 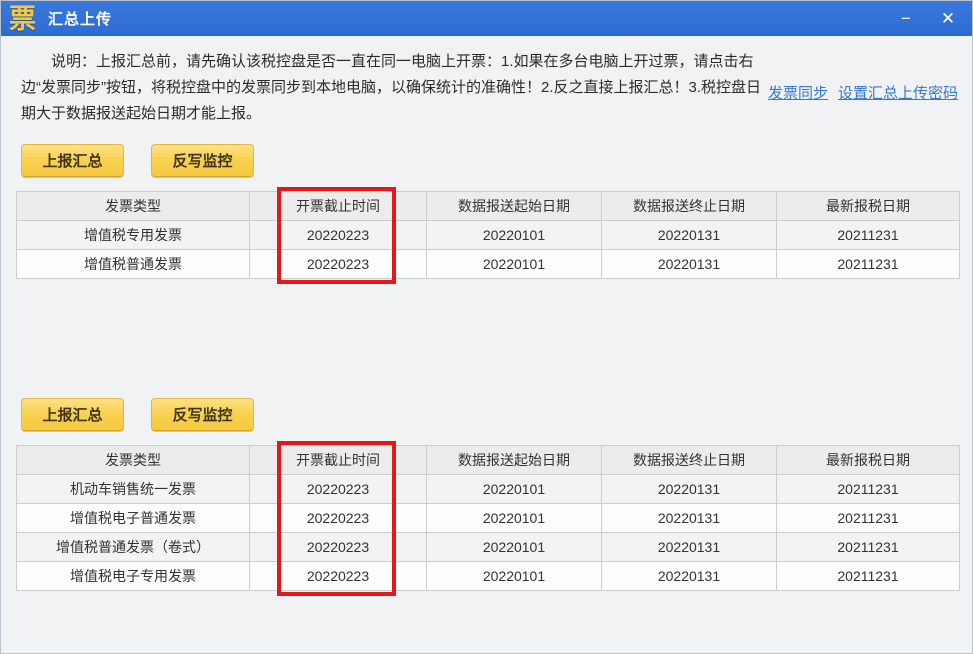 What do you see at coordinates (133, 518) in the screenshot?
I see `cell-invoice-type: 增值税电子普通发票` at bounding box center [133, 518].